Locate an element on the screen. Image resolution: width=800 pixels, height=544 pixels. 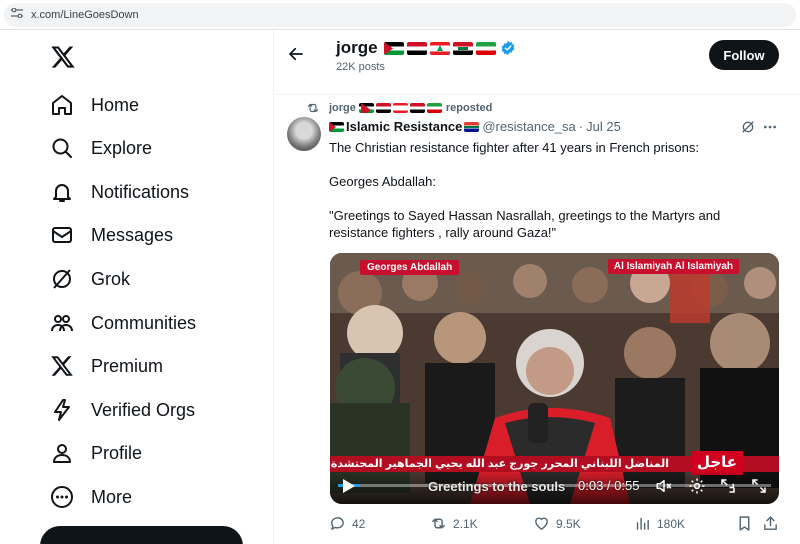
sidebar-item-label: Verified Orgs is located at coordinates (143, 409).